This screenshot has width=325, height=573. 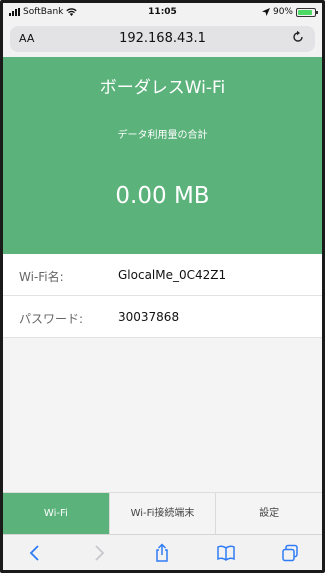 What do you see at coordinates (172, 275) in the screenshot?
I see `ssid-value: GlocalMe_0C42Z1` at bounding box center [172, 275].